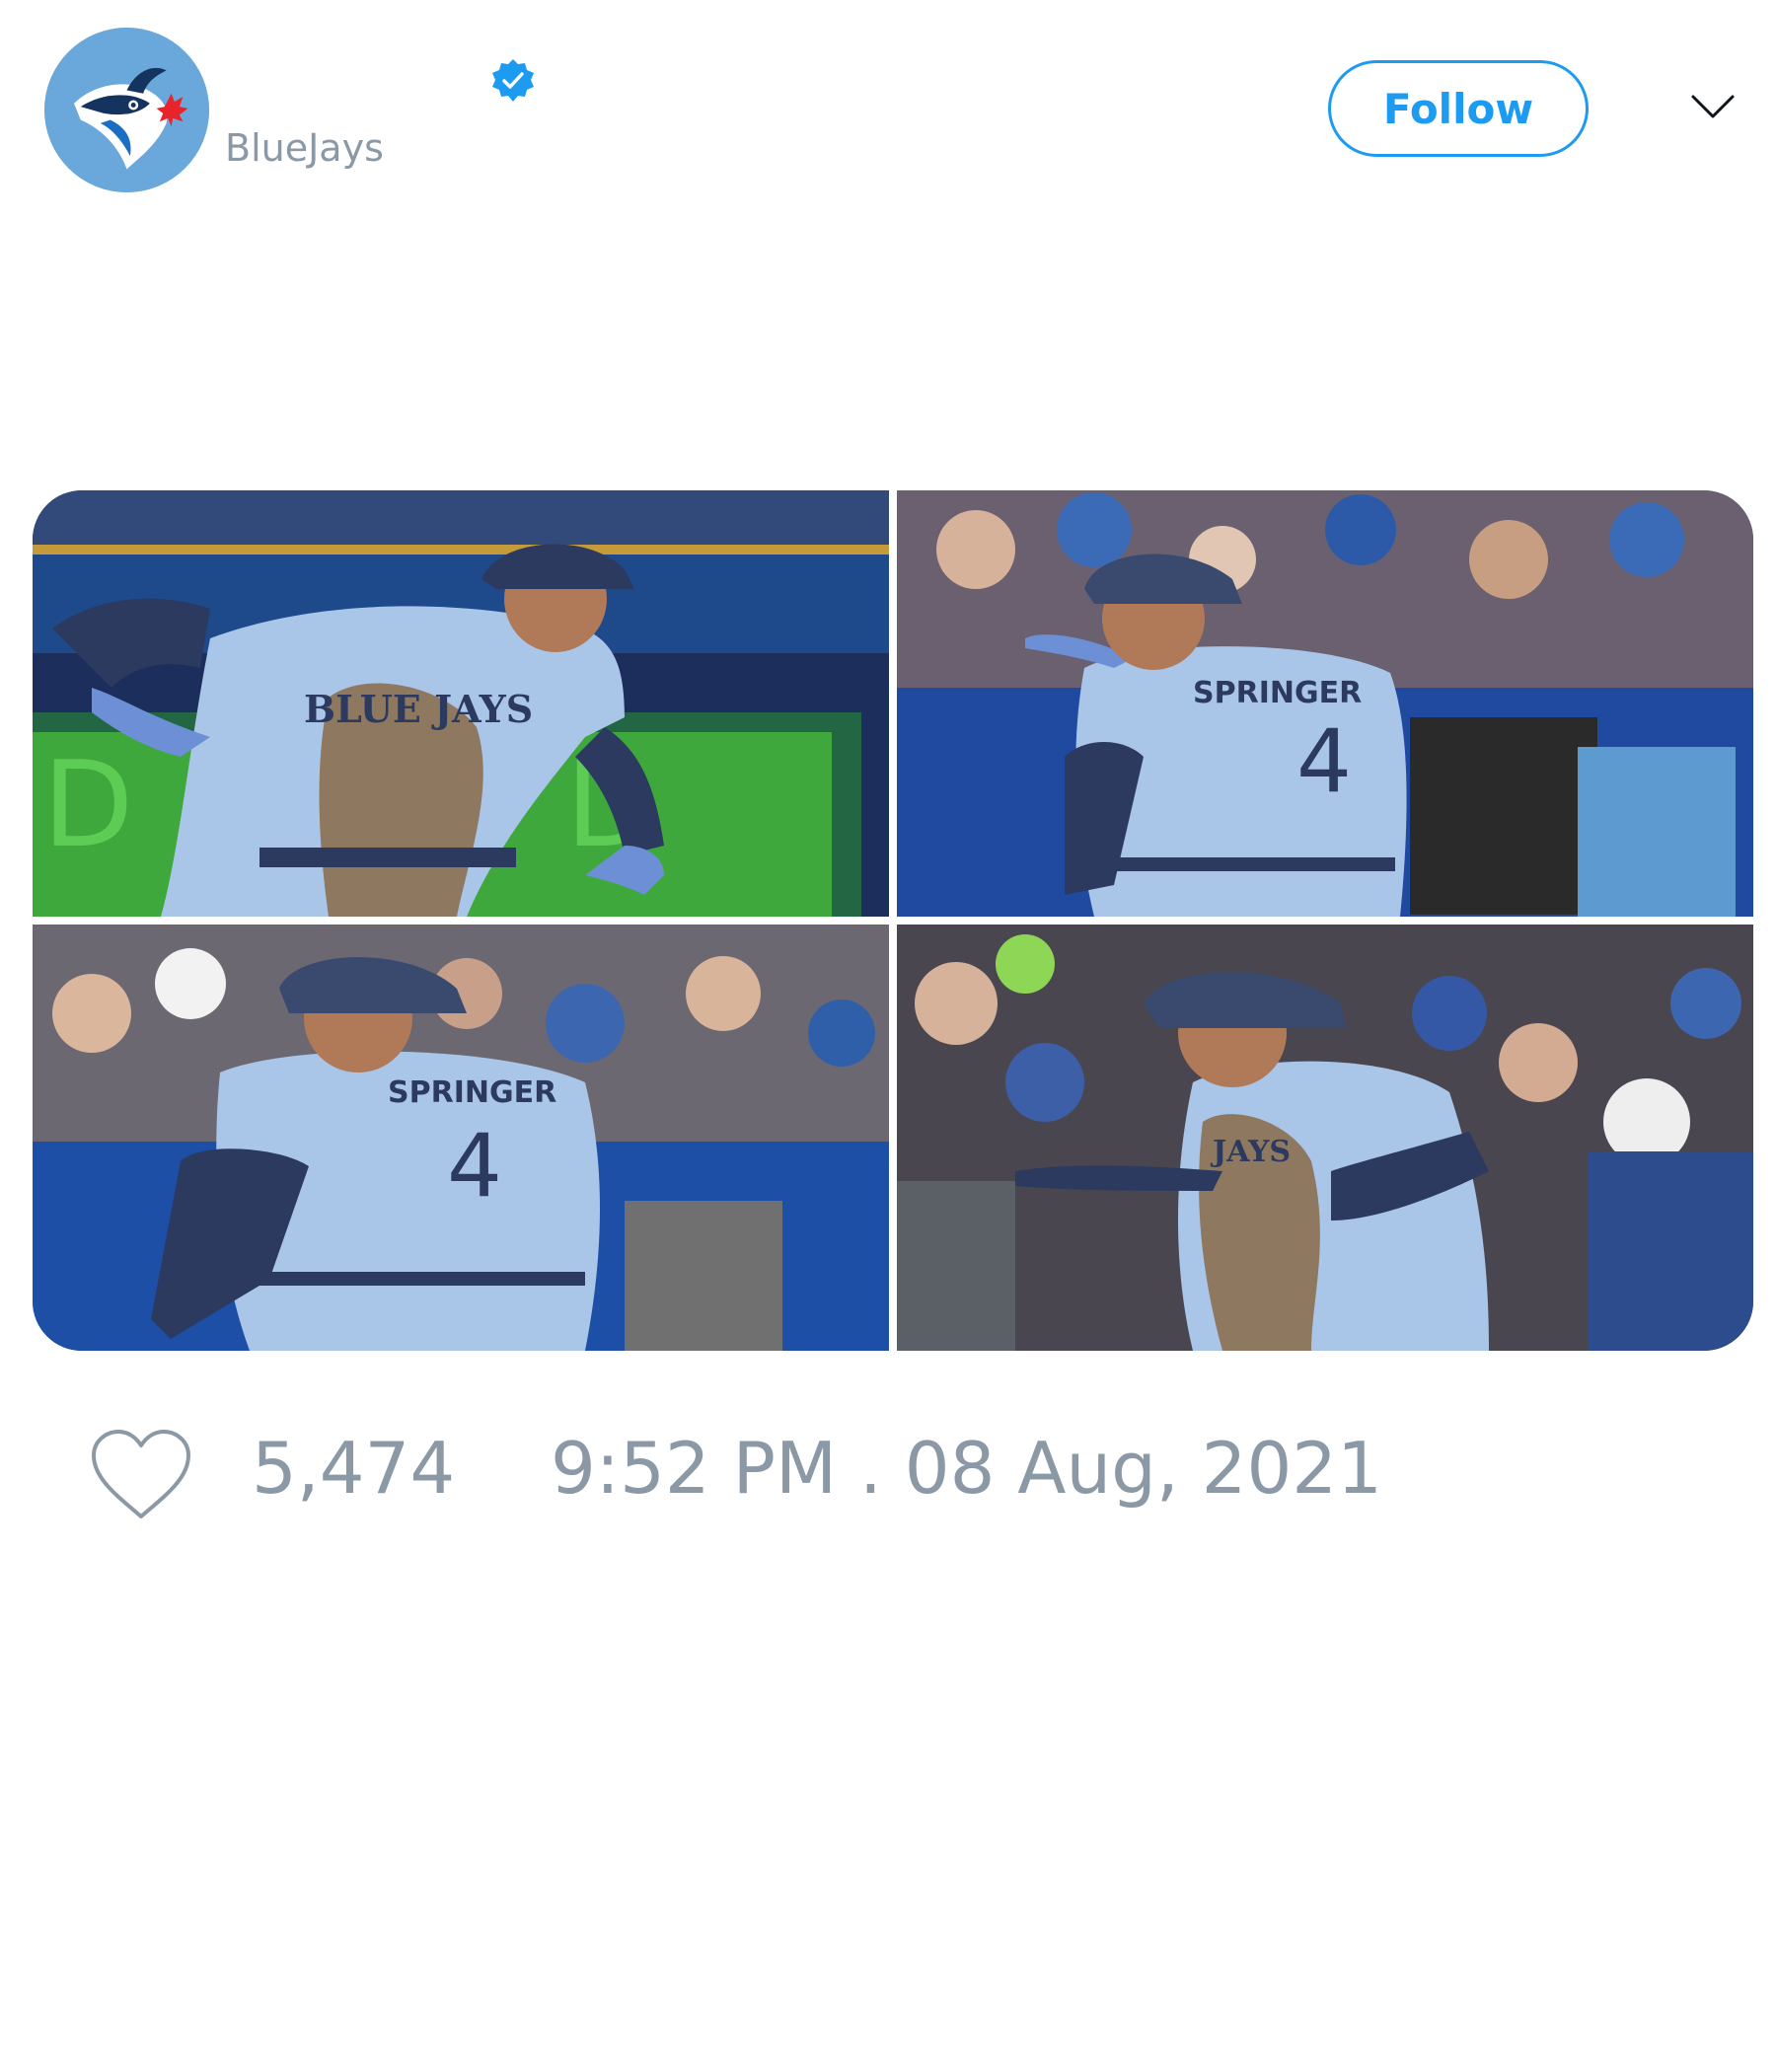  What do you see at coordinates (305, 148) in the screenshot?
I see `user-handle: BlueJays` at bounding box center [305, 148].